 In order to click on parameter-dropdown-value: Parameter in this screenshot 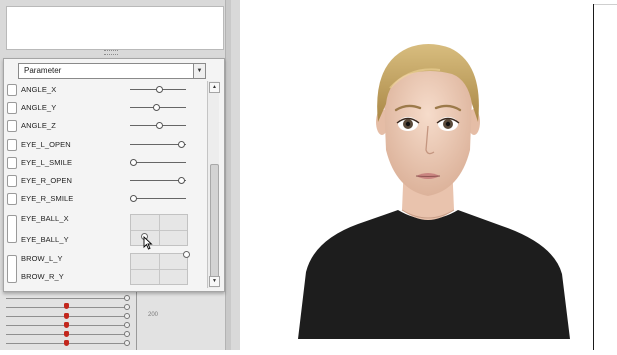, I will do `click(43, 70)`.